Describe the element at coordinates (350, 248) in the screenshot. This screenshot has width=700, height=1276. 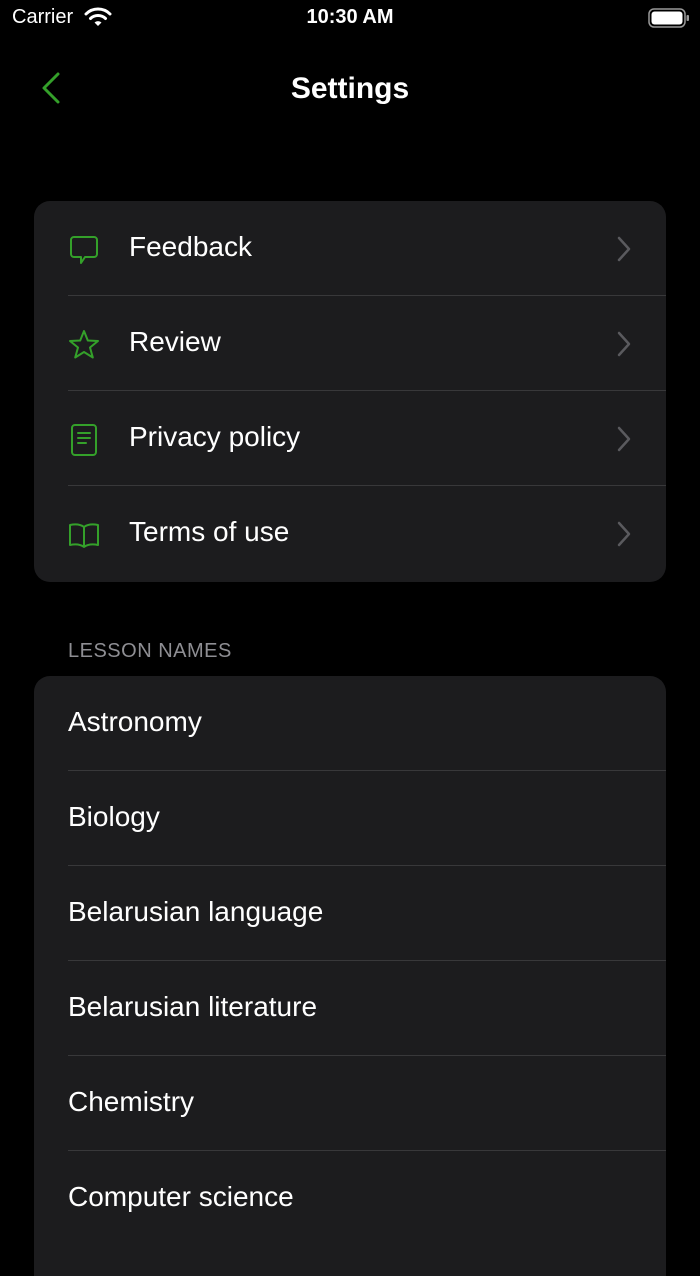
I see `feedback-row: Feedback` at that location.